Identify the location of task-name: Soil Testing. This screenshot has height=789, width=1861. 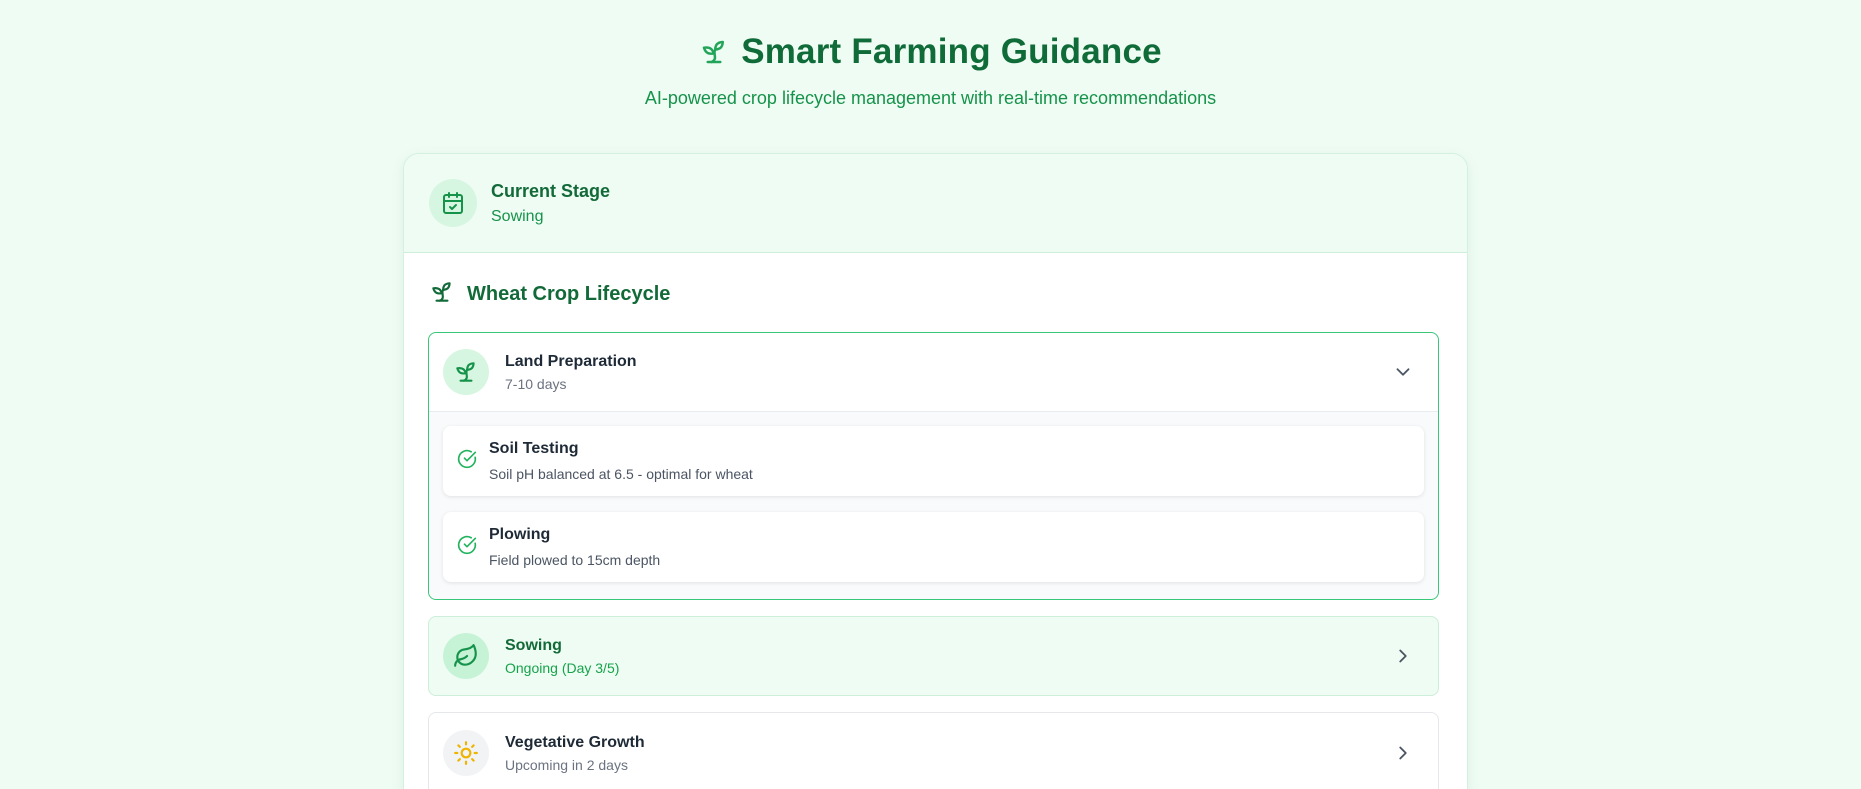
(534, 448).